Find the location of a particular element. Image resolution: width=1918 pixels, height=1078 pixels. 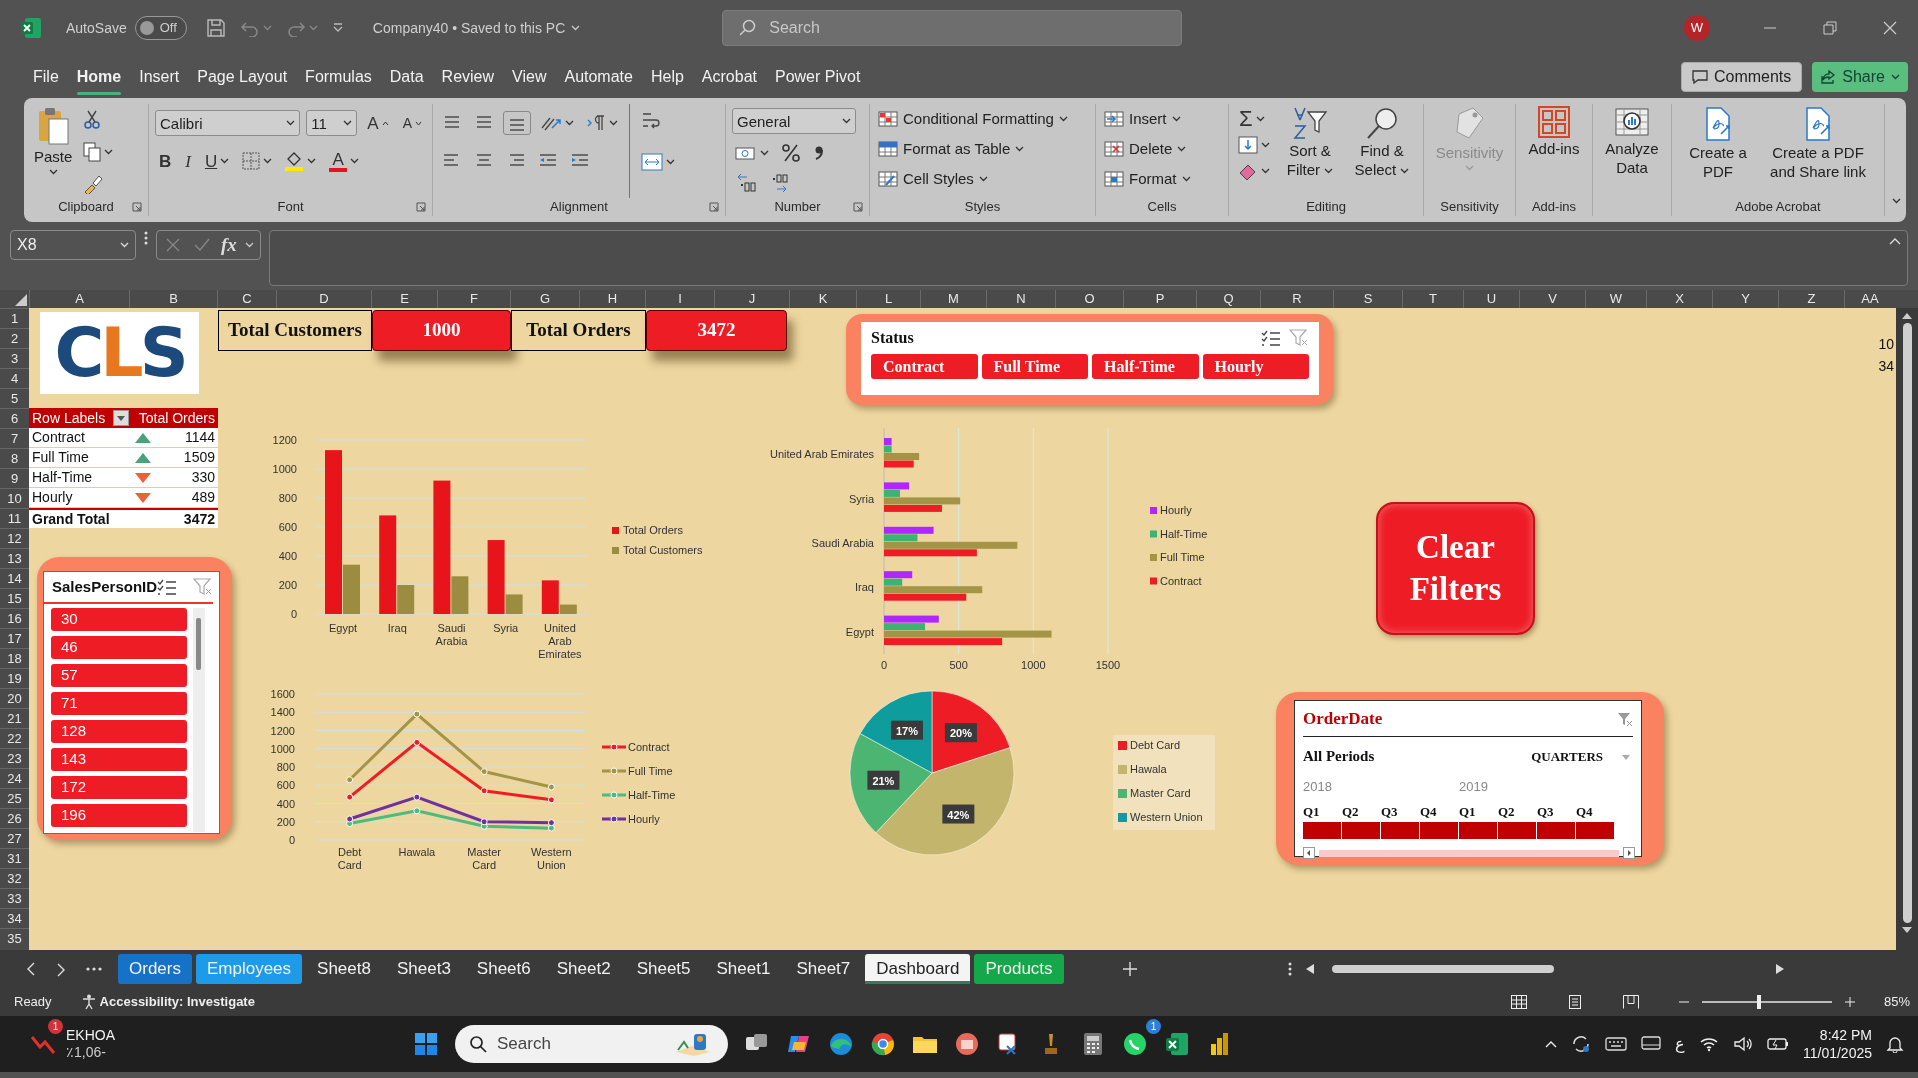

sheet-tab: Orders is located at coordinates (155, 969).